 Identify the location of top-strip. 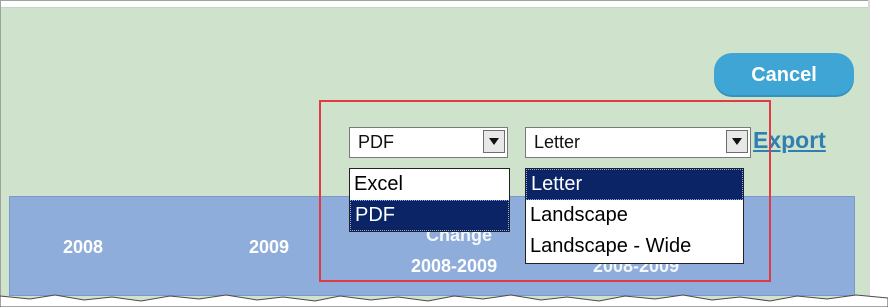
(443, 4).